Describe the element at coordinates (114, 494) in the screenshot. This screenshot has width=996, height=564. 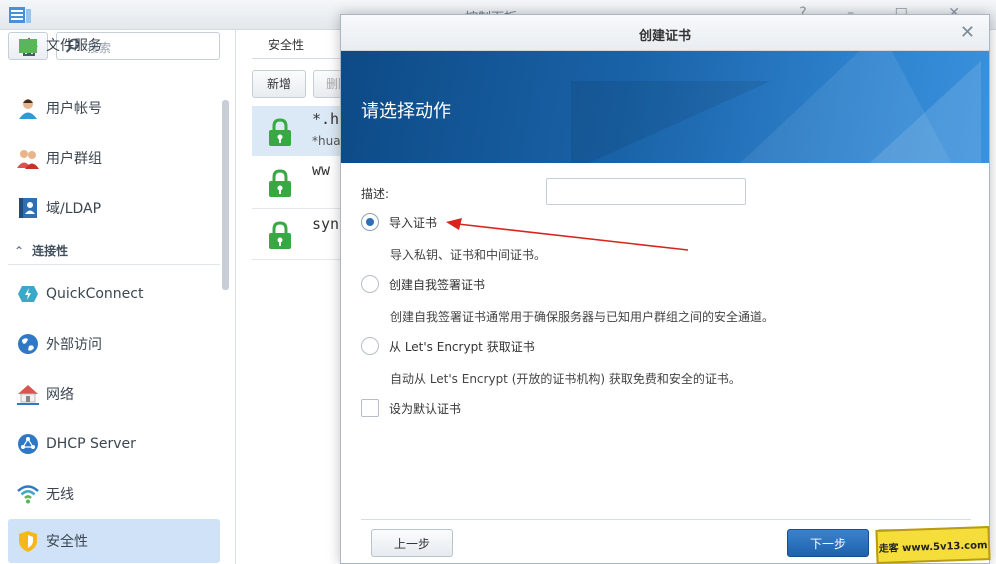
I see `sidebar-item-wireless: 无线` at that location.